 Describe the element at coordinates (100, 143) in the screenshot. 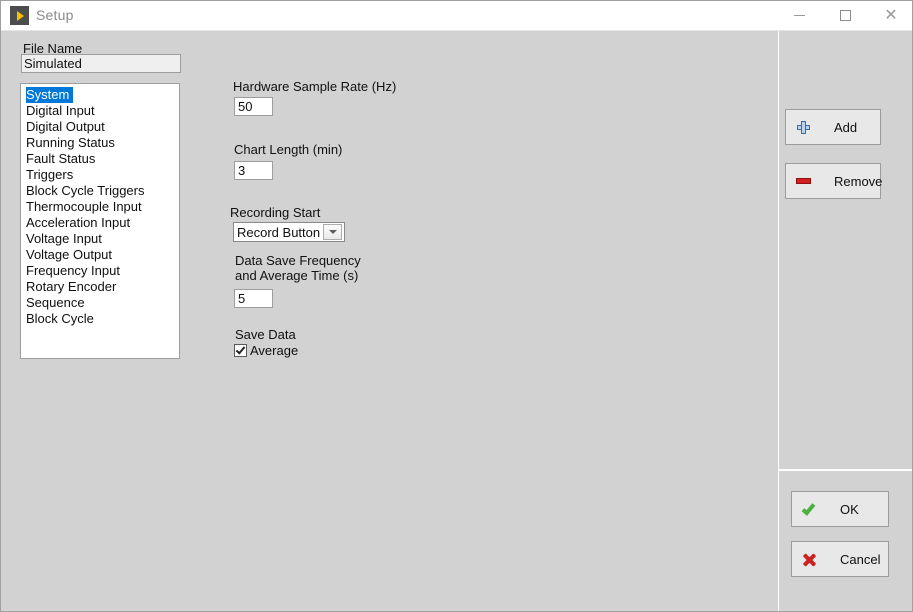

I see `list-item: Running Status` at that location.